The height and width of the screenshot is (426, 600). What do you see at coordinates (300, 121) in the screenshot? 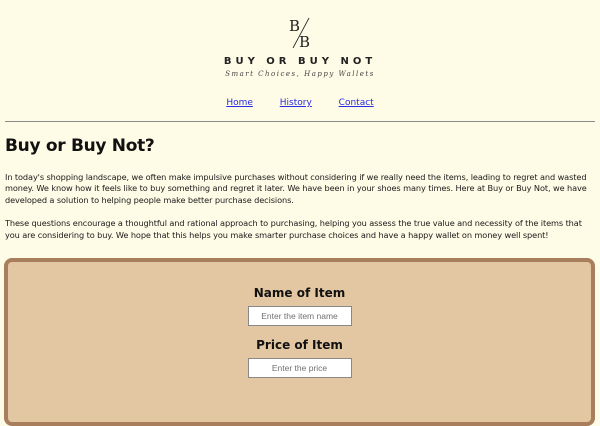
I see `header-divider` at bounding box center [300, 121].